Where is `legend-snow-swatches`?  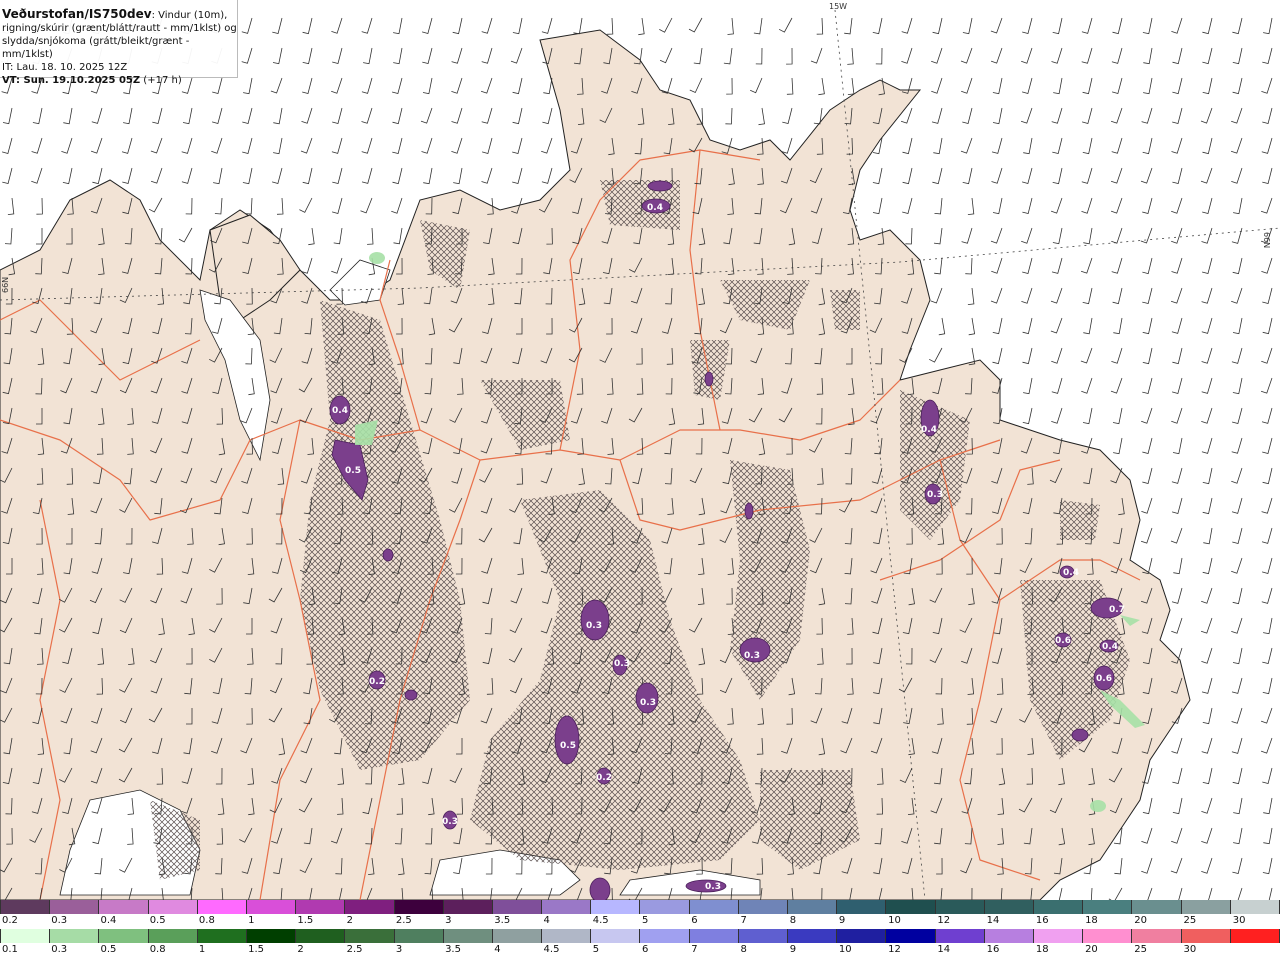 legend-snow-swatches is located at coordinates (640, 907).